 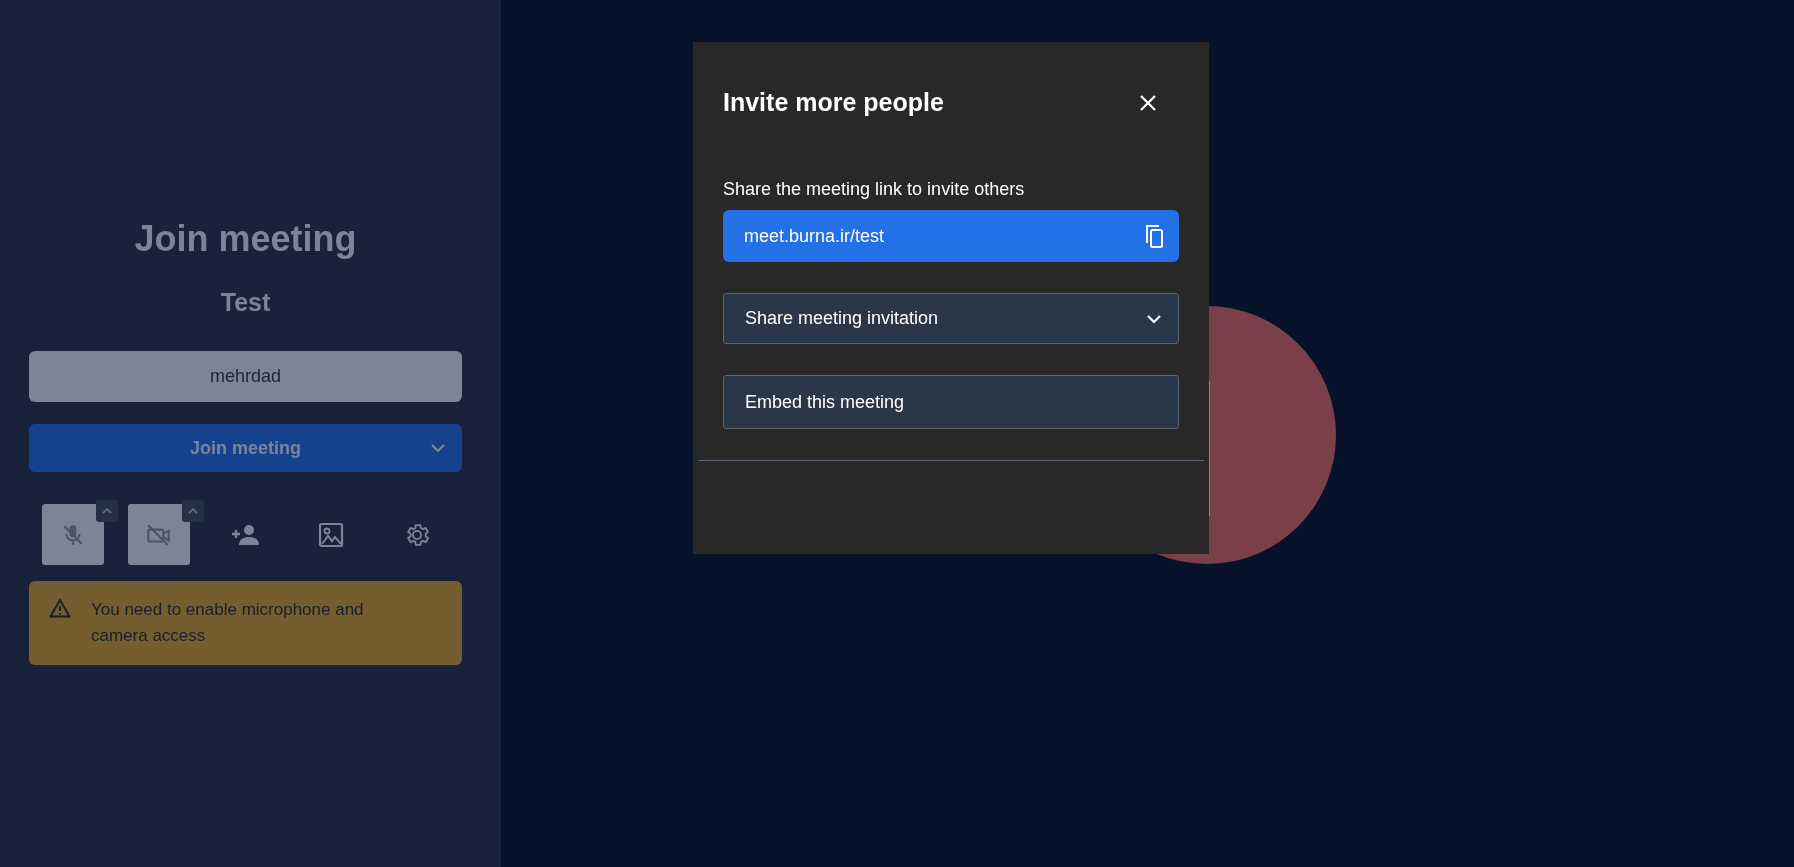 I want to click on close-icon, so click(x=1148, y=102).